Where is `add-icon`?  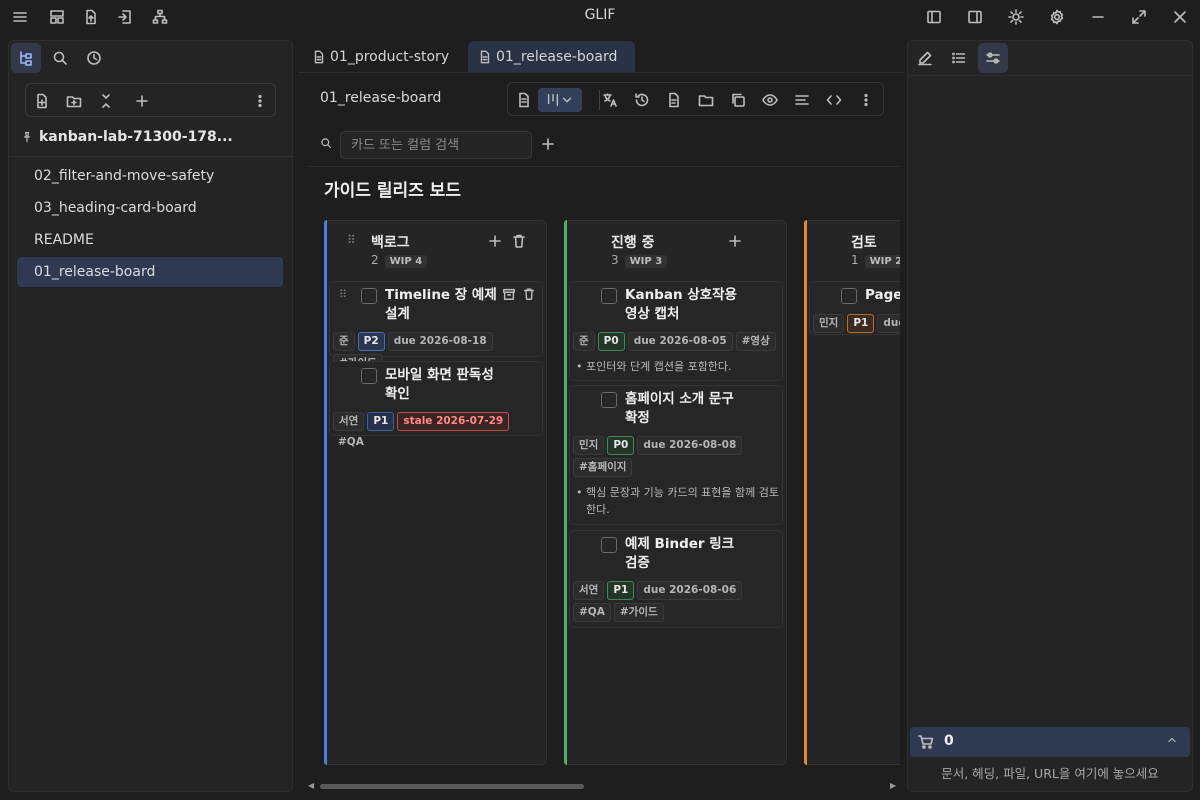 add-icon is located at coordinates (142, 101).